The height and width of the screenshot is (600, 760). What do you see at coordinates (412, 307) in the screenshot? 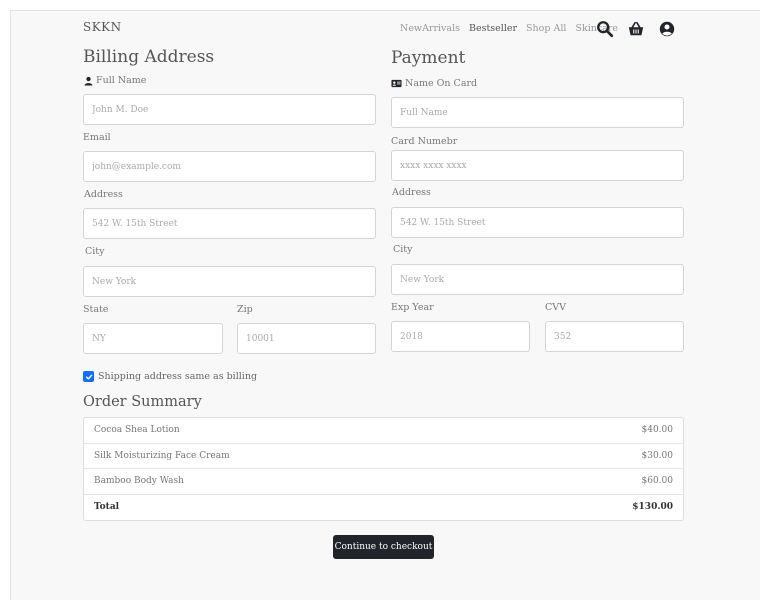
I see `exp-year-label: Exp Year` at bounding box center [412, 307].